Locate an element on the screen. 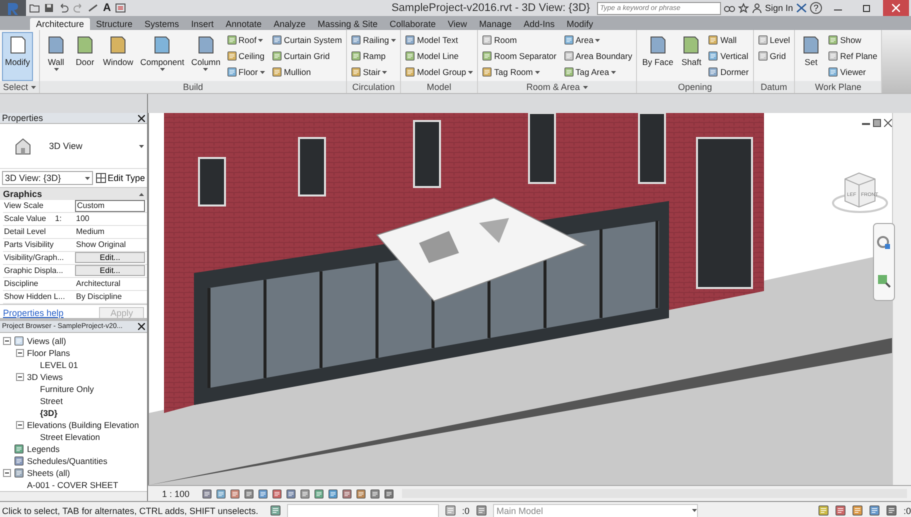 The image size is (911, 517). ribbon-tool-button: Ramp is located at coordinates (373, 56).